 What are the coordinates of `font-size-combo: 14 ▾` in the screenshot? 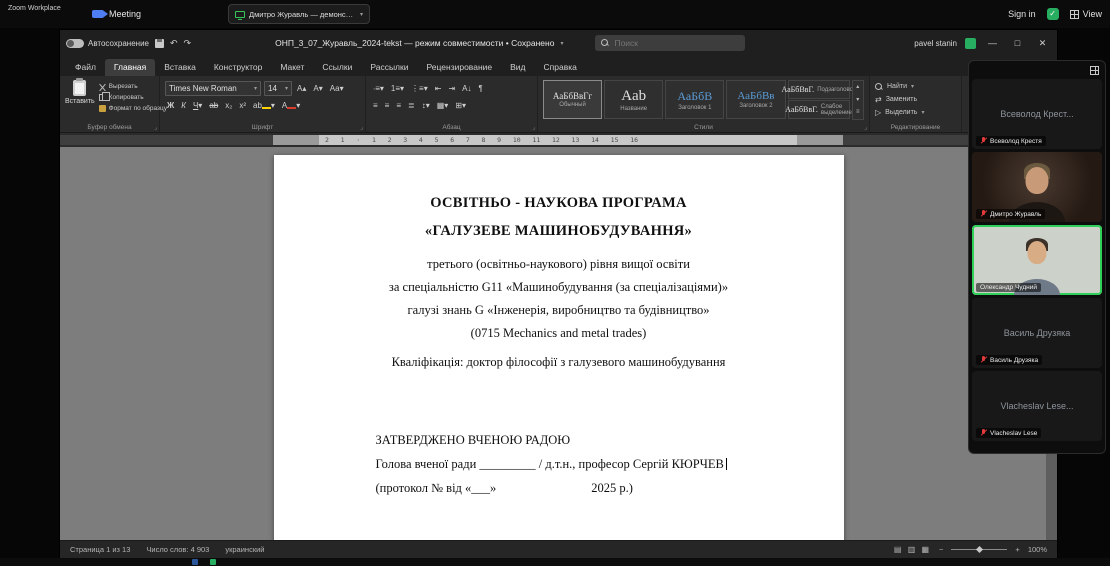 It's located at (278, 88).